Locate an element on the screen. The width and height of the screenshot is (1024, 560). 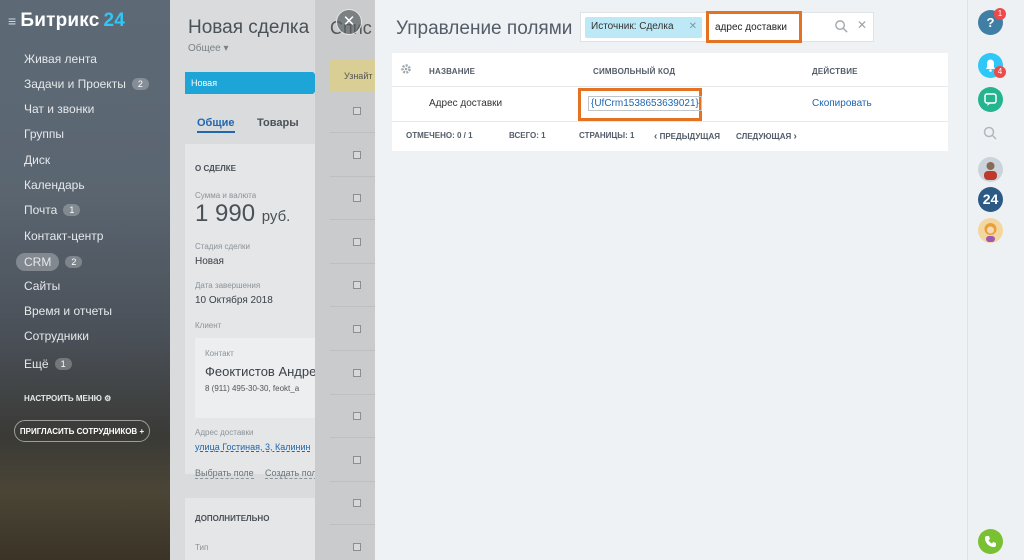
selected-count: ОТМЕЧЕНО: 0 / 1 is located at coordinates (439, 135).